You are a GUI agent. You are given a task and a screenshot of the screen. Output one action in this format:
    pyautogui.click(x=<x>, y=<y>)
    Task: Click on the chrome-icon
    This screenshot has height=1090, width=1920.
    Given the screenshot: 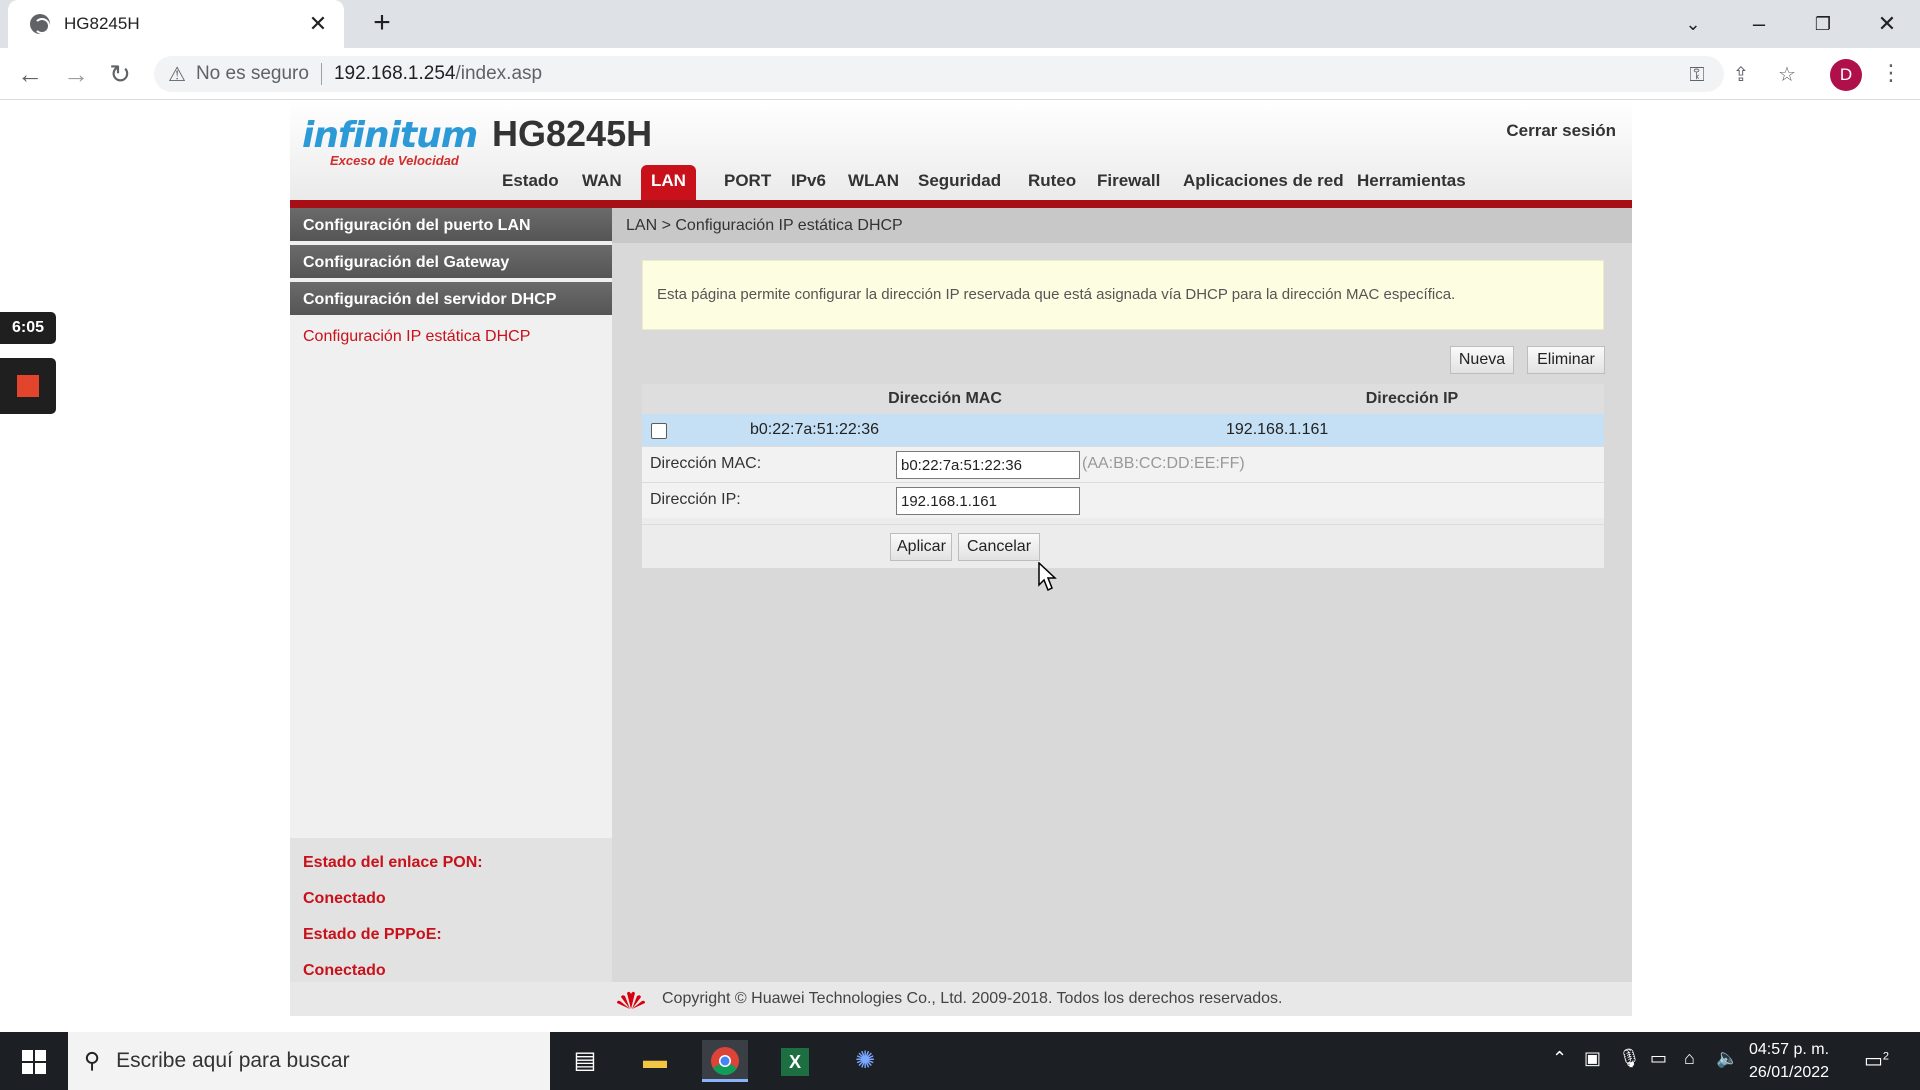 What is the action you would take?
    pyautogui.click(x=725, y=1061)
    